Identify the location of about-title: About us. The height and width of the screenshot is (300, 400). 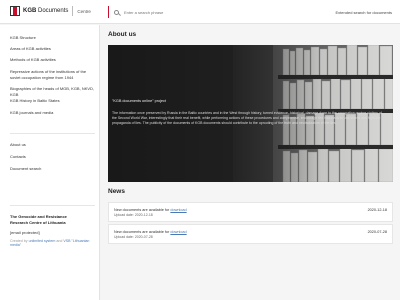
(122, 34).